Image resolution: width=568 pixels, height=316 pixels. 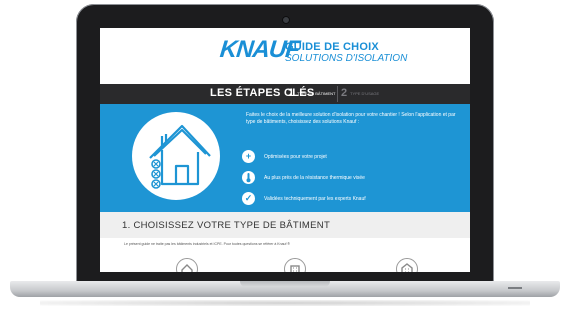 I want to click on step-divider, so click(x=337, y=94).